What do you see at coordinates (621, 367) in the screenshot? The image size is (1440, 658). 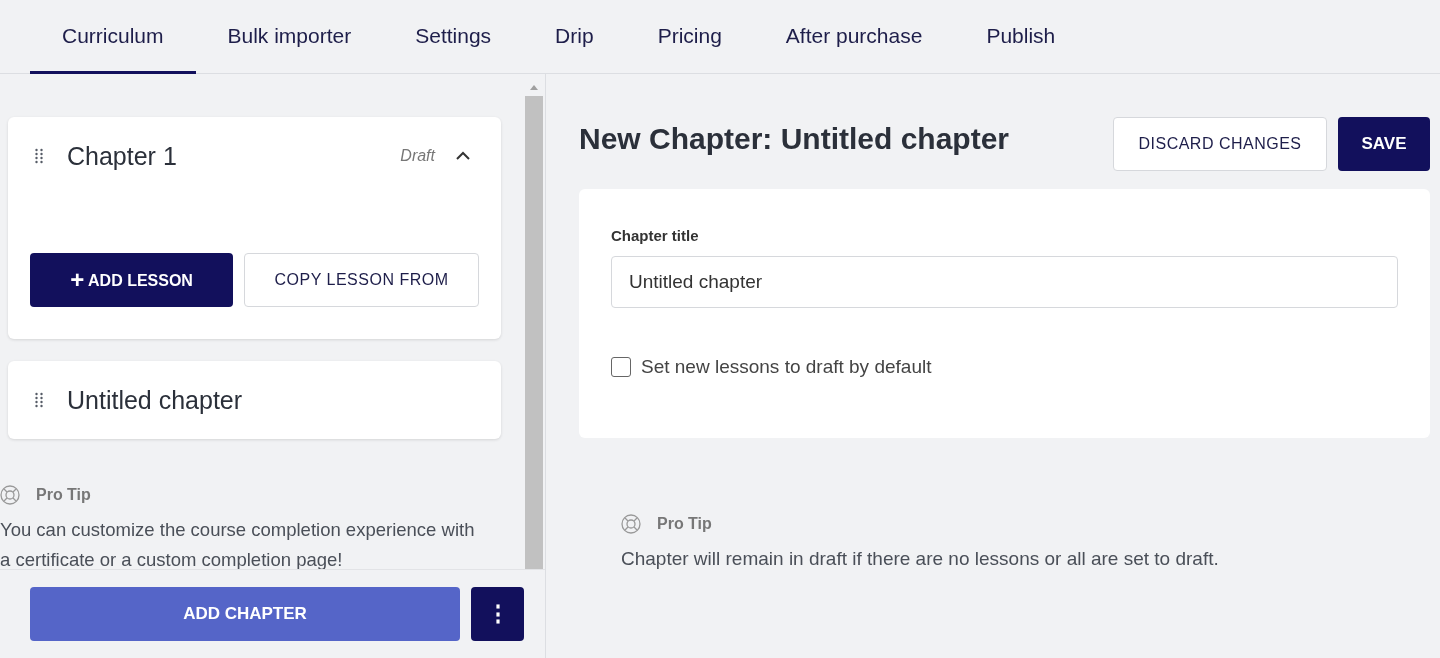 I see `checkbox` at bounding box center [621, 367].